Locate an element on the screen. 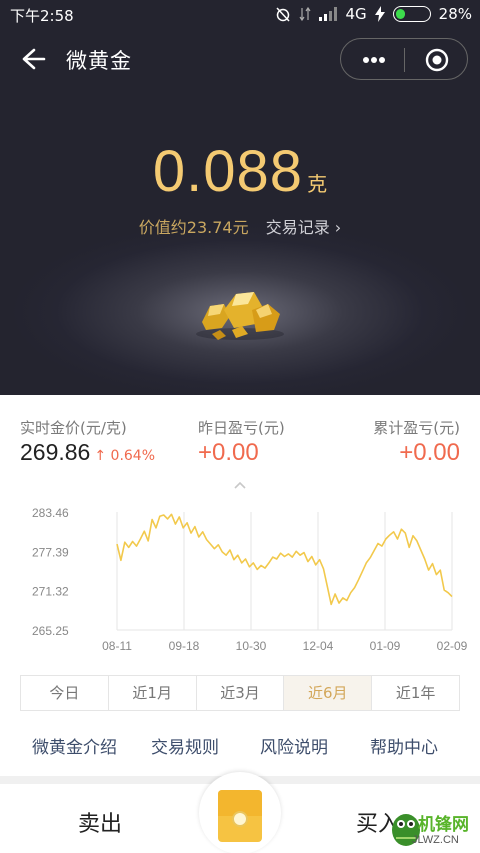  period-tab-1: 近1月 is located at coordinates (153, 693).